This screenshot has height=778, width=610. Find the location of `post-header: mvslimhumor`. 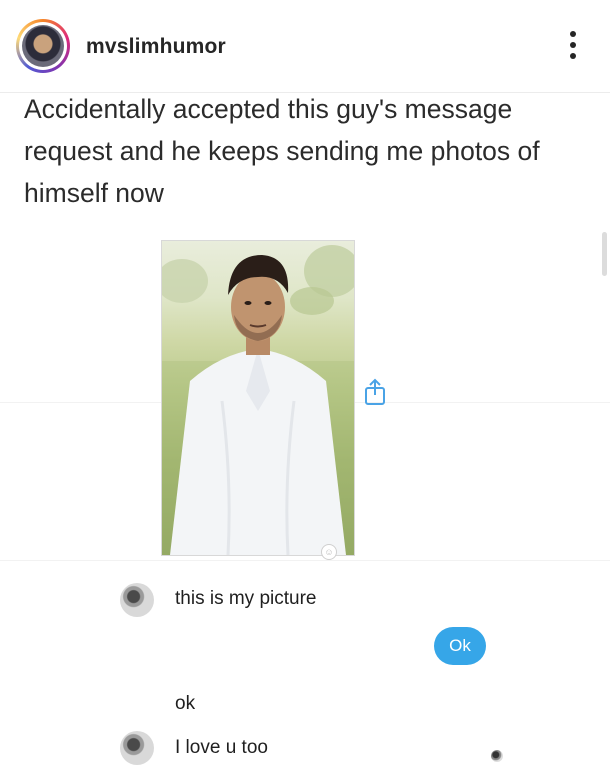

post-header: mvslimhumor is located at coordinates (305, 46).